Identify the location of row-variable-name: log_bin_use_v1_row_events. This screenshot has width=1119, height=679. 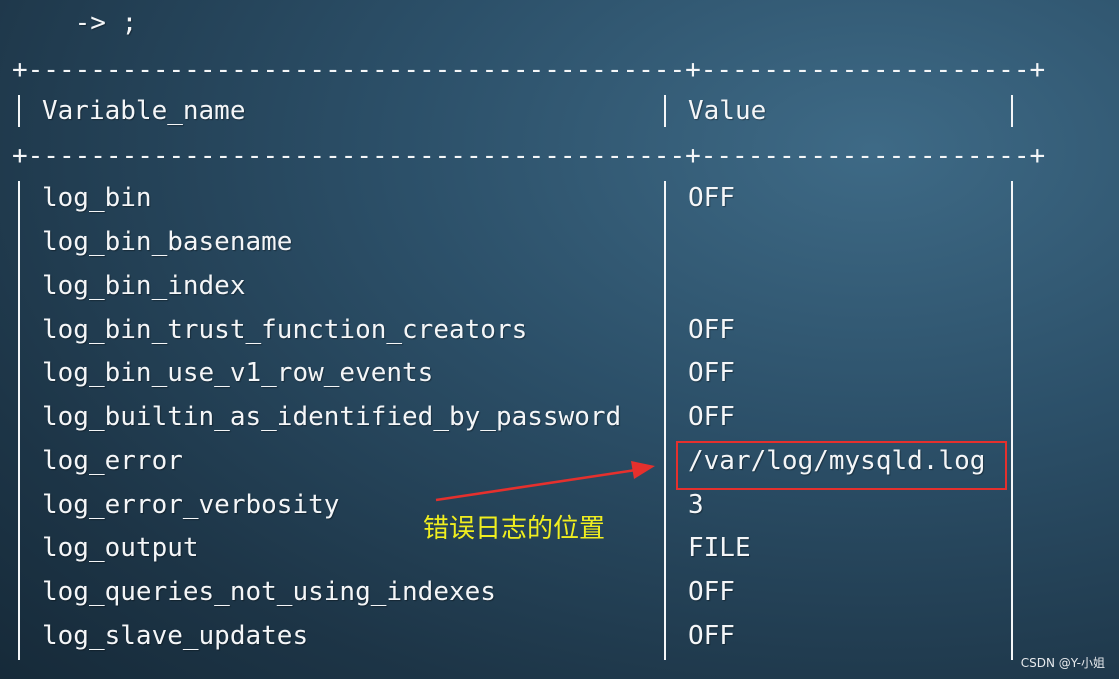
(238, 373).